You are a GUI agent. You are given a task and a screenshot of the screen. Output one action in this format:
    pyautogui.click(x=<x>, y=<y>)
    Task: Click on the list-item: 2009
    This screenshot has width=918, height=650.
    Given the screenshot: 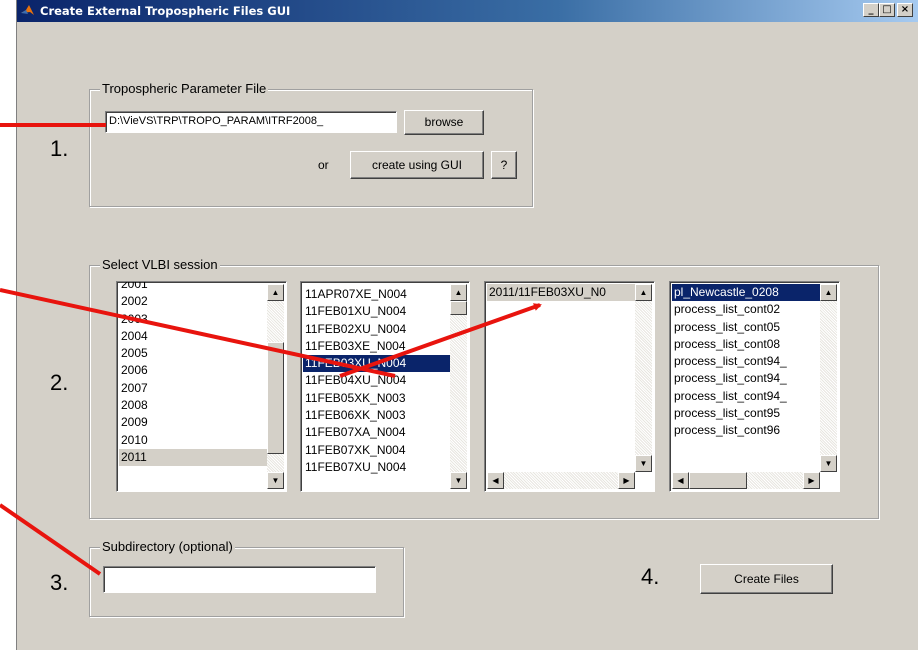 What is the action you would take?
    pyautogui.click(x=193, y=422)
    